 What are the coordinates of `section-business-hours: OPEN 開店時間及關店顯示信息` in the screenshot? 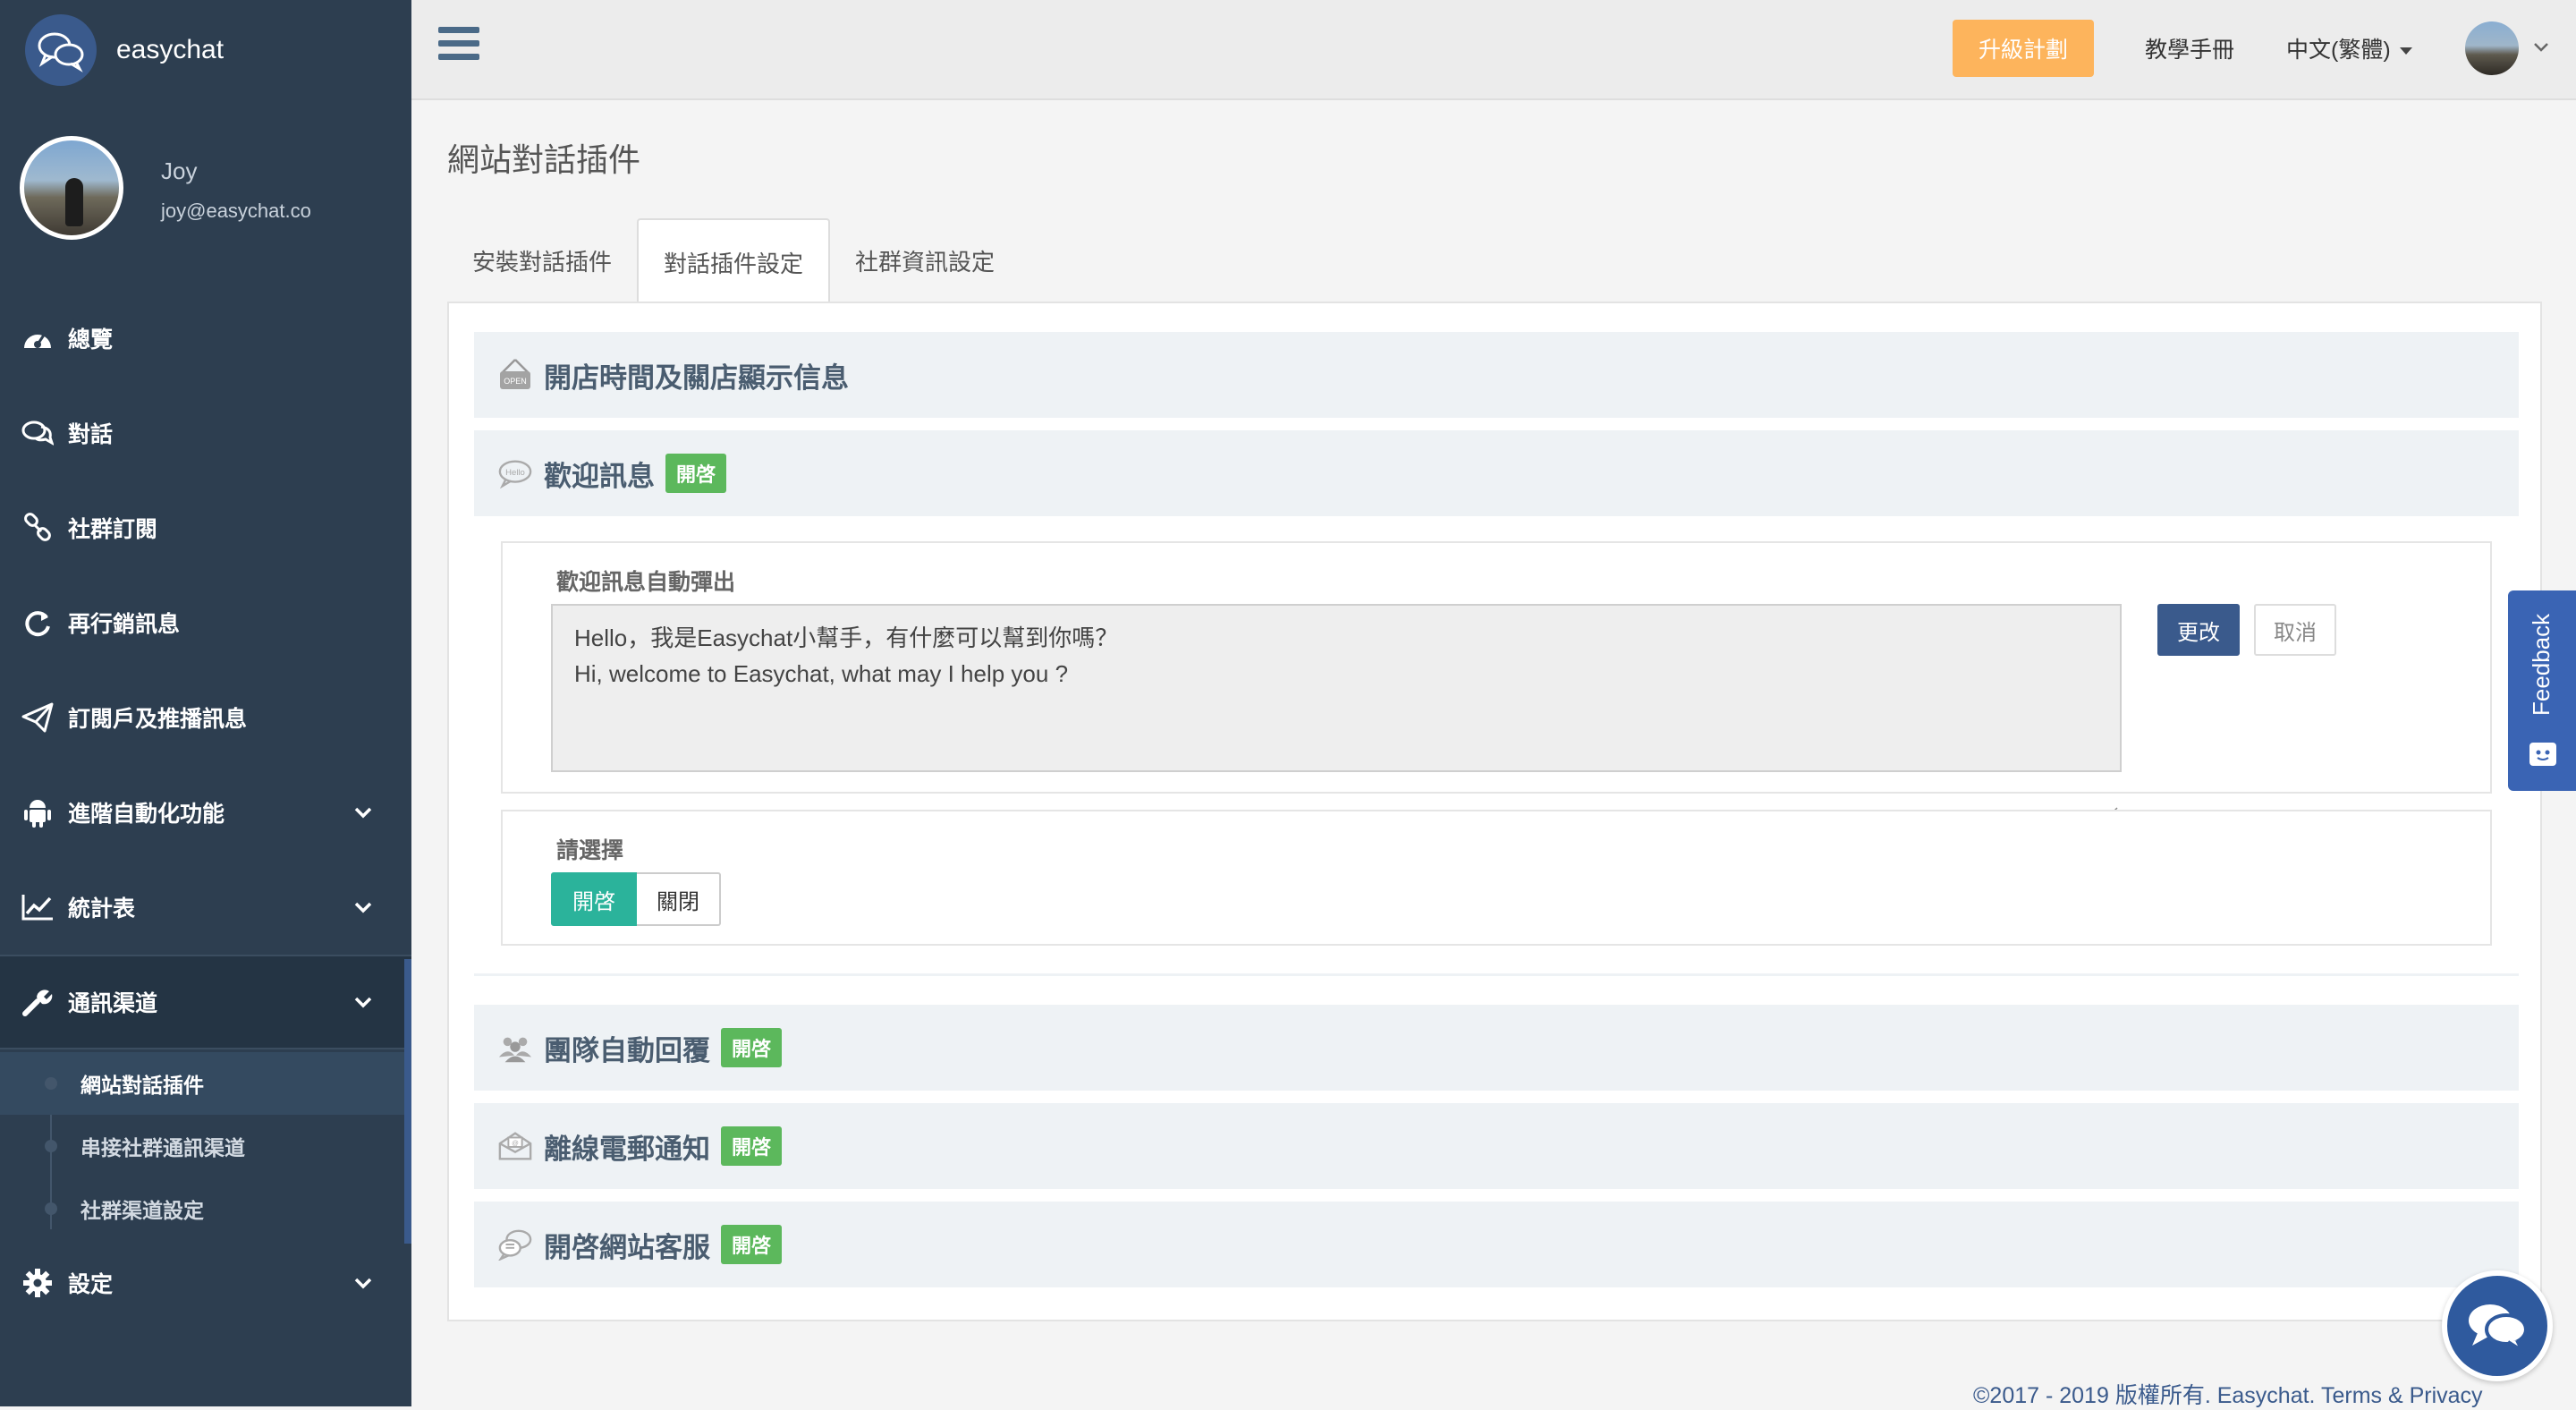 It's located at (1496, 375).